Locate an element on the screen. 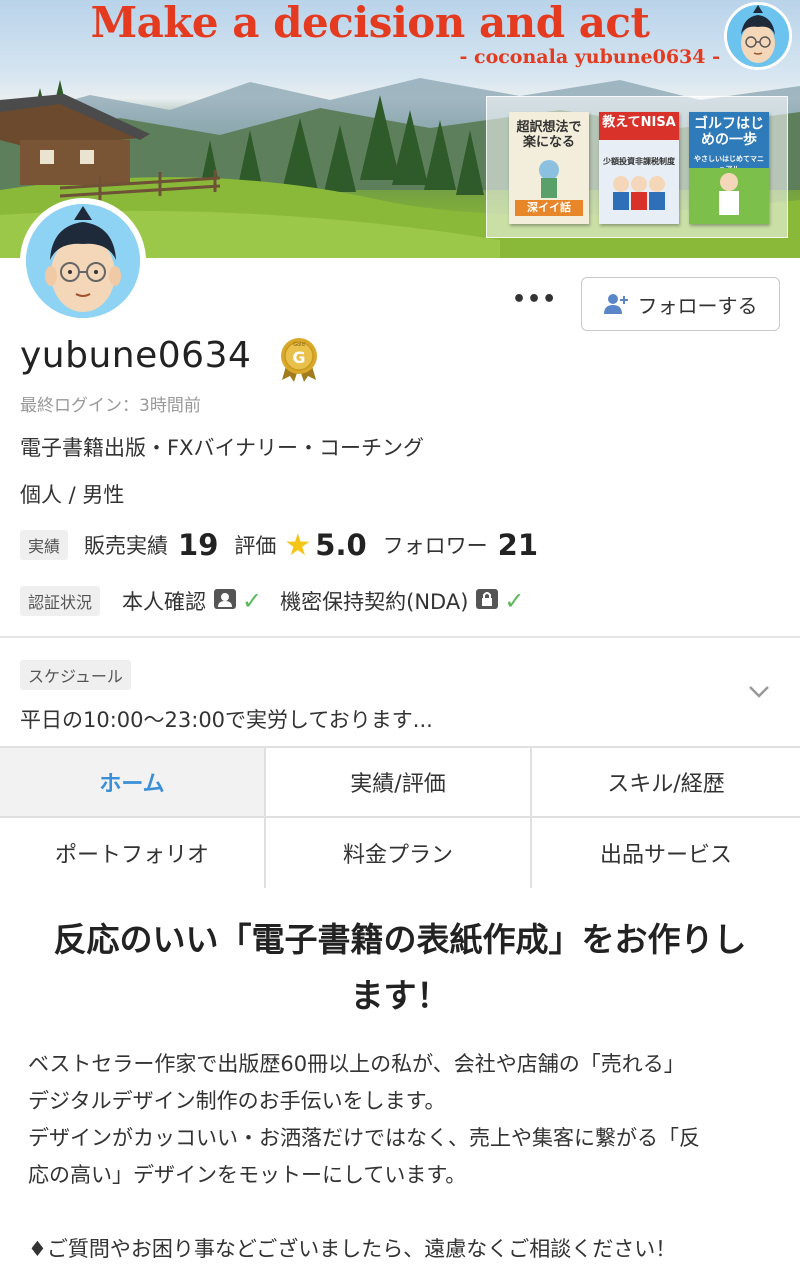 The width and height of the screenshot is (800, 1276). stats-tag: 実績 is located at coordinates (44, 545).